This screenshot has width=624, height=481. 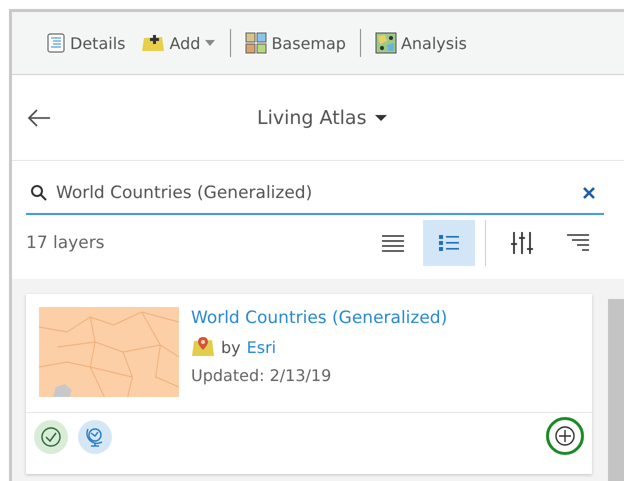 What do you see at coordinates (616, 390) in the screenshot?
I see `scrollbar` at bounding box center [616, 390].